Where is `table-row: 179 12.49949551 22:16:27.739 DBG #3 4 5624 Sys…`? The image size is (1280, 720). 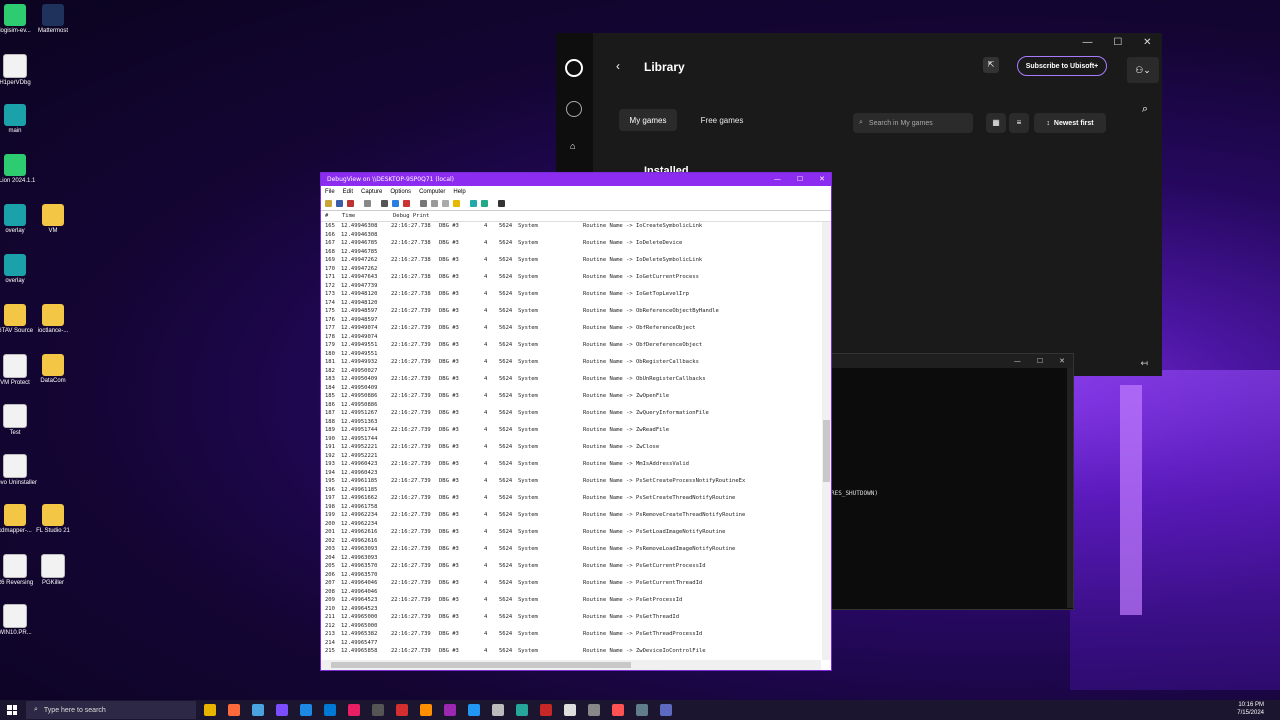
table-row: 179 12.49949551 22:16:27.739 DBG #3 4 5624 Sys… is located at coordinates (571, 345).